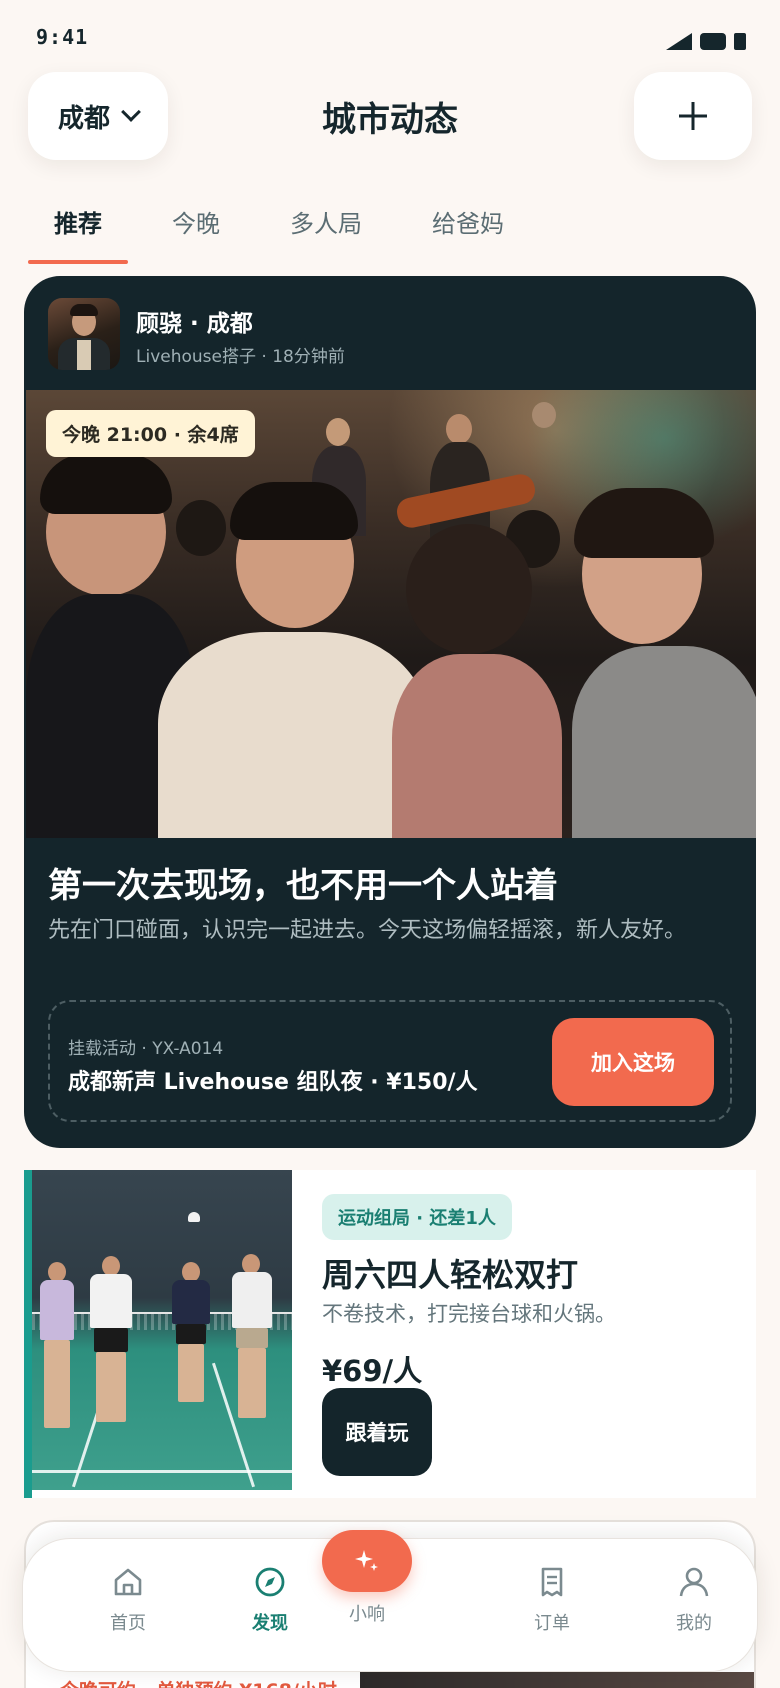 The image size is (780, 1688). I want to click on event-name: 成都新声 Livehouse 组队夜 · ¥150/人, so click(273, 1082).